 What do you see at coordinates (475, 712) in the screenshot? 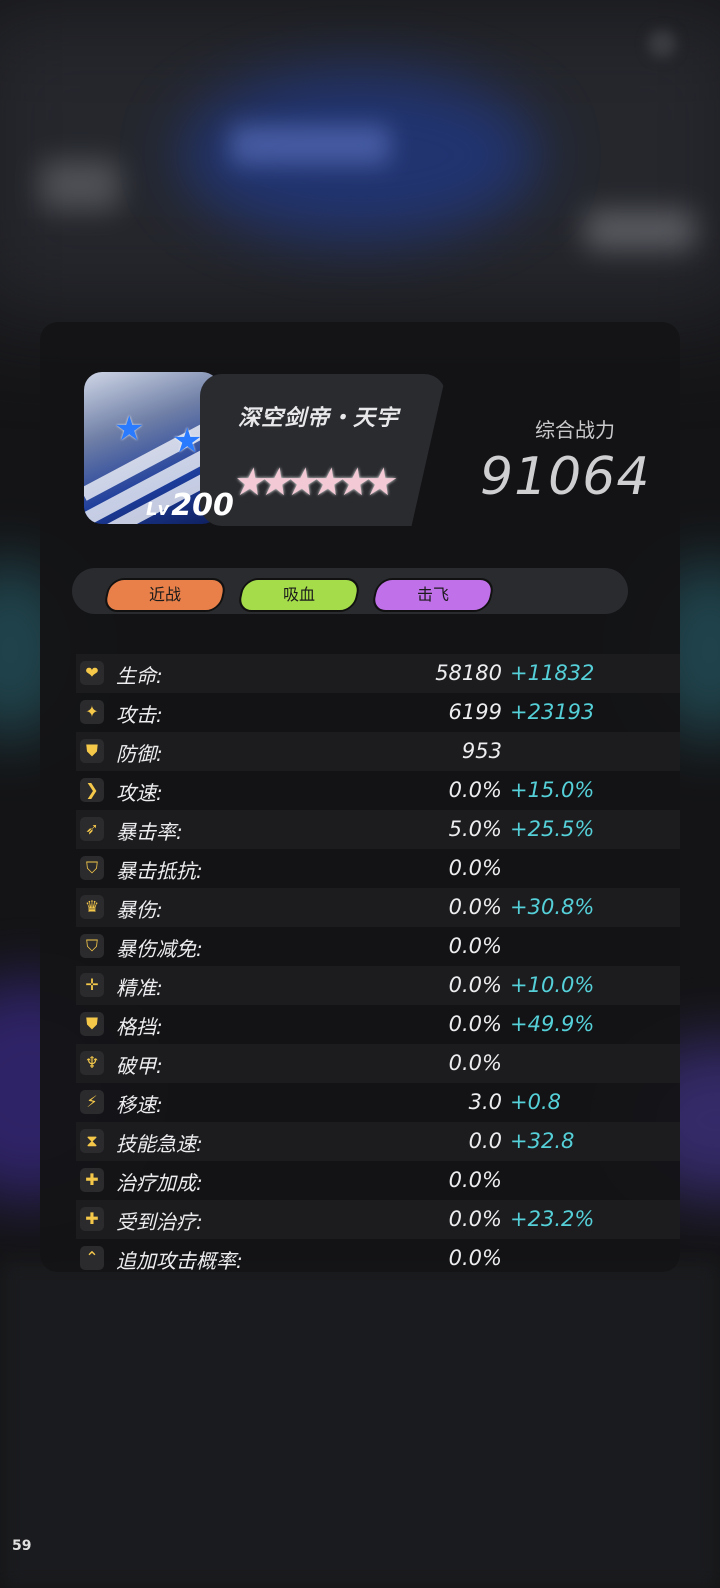
I see `stat-value: 6199` at bounding box center [475, 712].